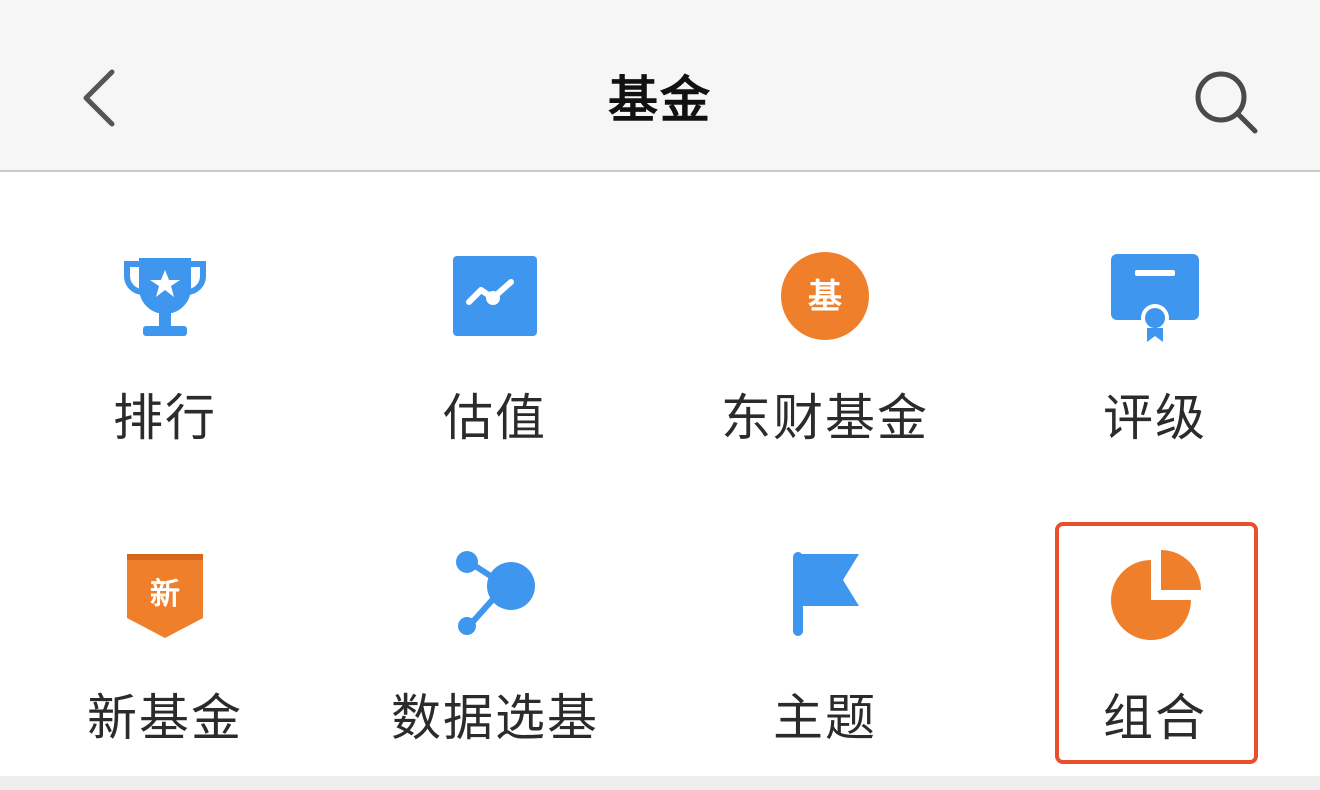 Image resolution: width=1320 pixels, height=790 pixels. I want to click on new-tag-text: 新, so click(165, 594).